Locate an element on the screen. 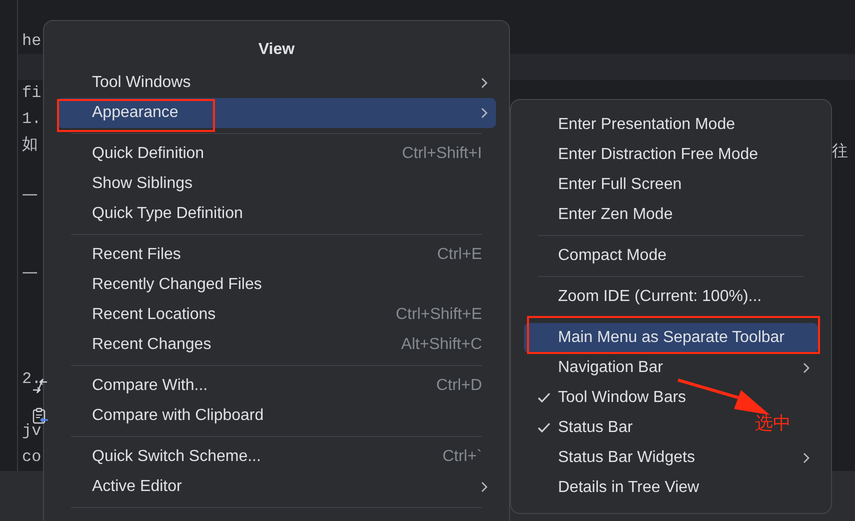 This screenshot has width=855, height=521. menu-item: Navigation Bar is located at coordinates (671, 368).